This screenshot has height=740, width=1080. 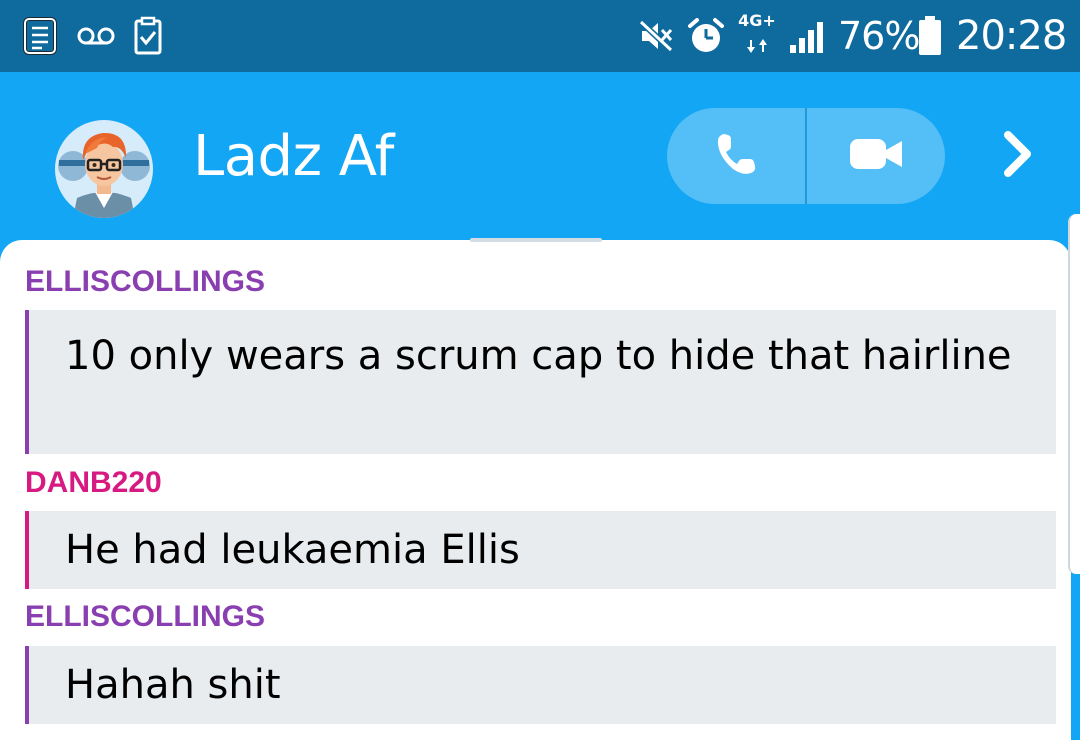 What do you see at coordinates (656, 36) in the screenshot?
I see `mute-icon` at bounding box center [656, 36].